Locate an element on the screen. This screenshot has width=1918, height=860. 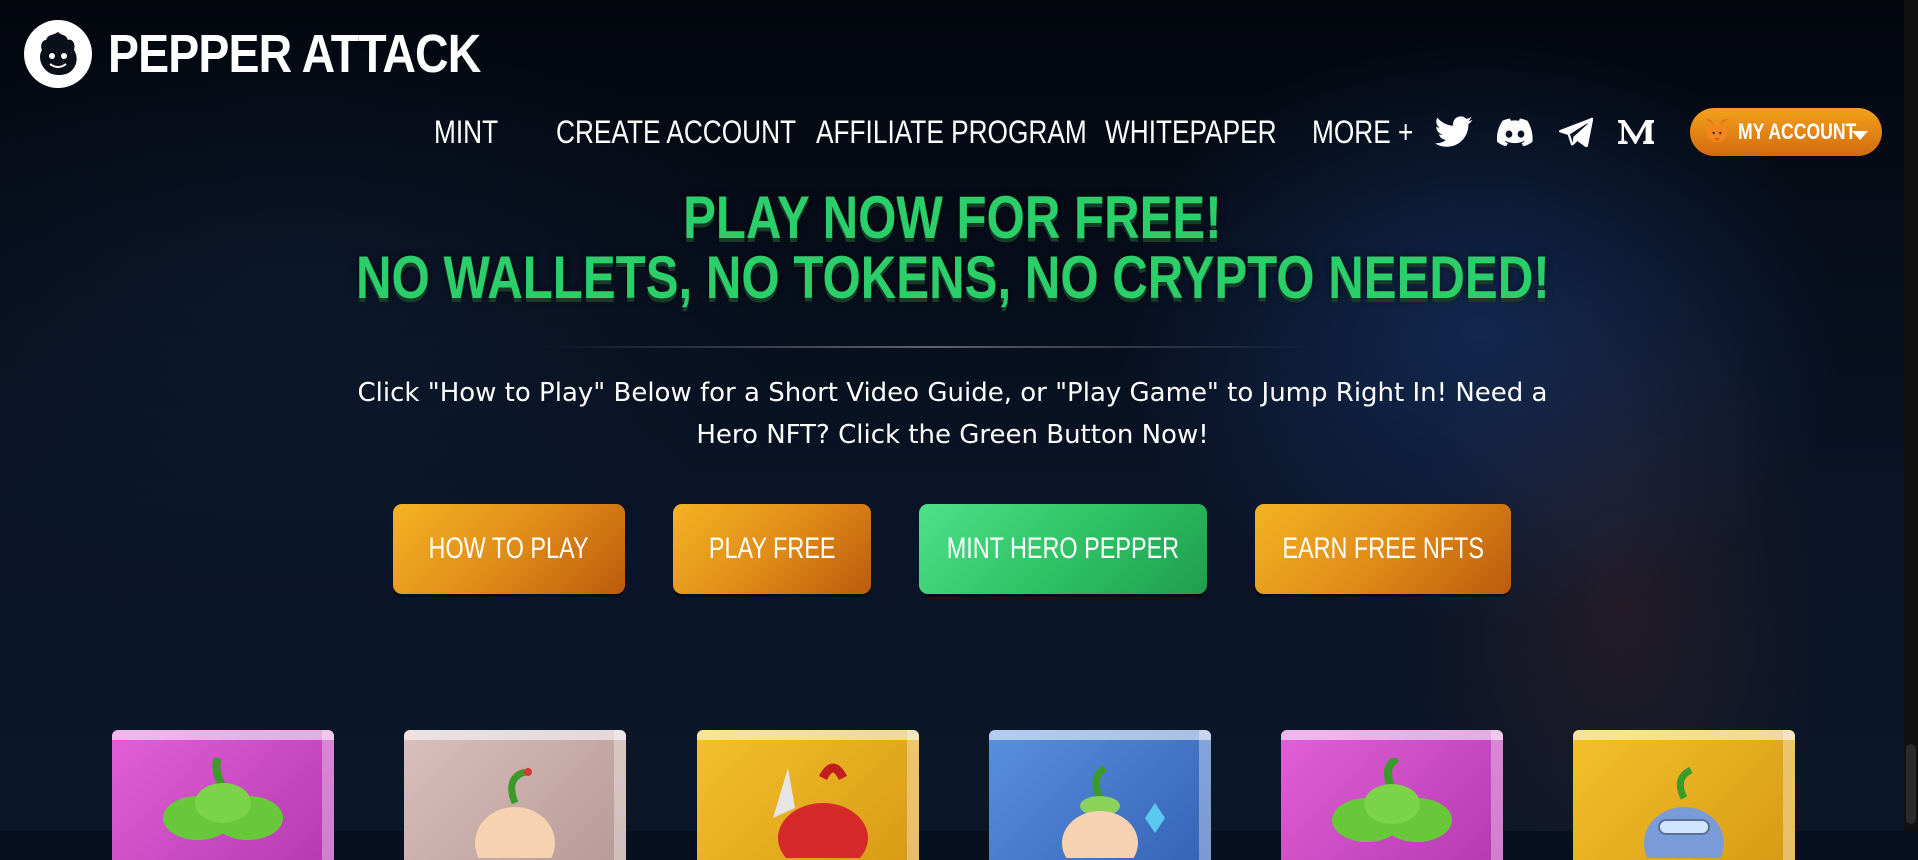
play-free-button: PLAY FREE is located at coordinates (772, 549).